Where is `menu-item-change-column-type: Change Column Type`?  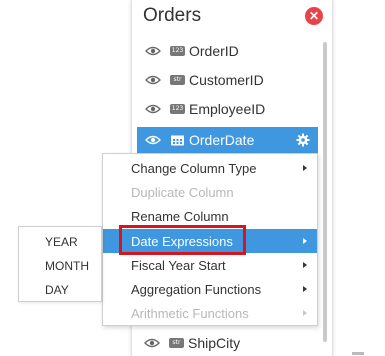 menu-item-change-column-type: Change Column Type is located at coordinates (210, 168).